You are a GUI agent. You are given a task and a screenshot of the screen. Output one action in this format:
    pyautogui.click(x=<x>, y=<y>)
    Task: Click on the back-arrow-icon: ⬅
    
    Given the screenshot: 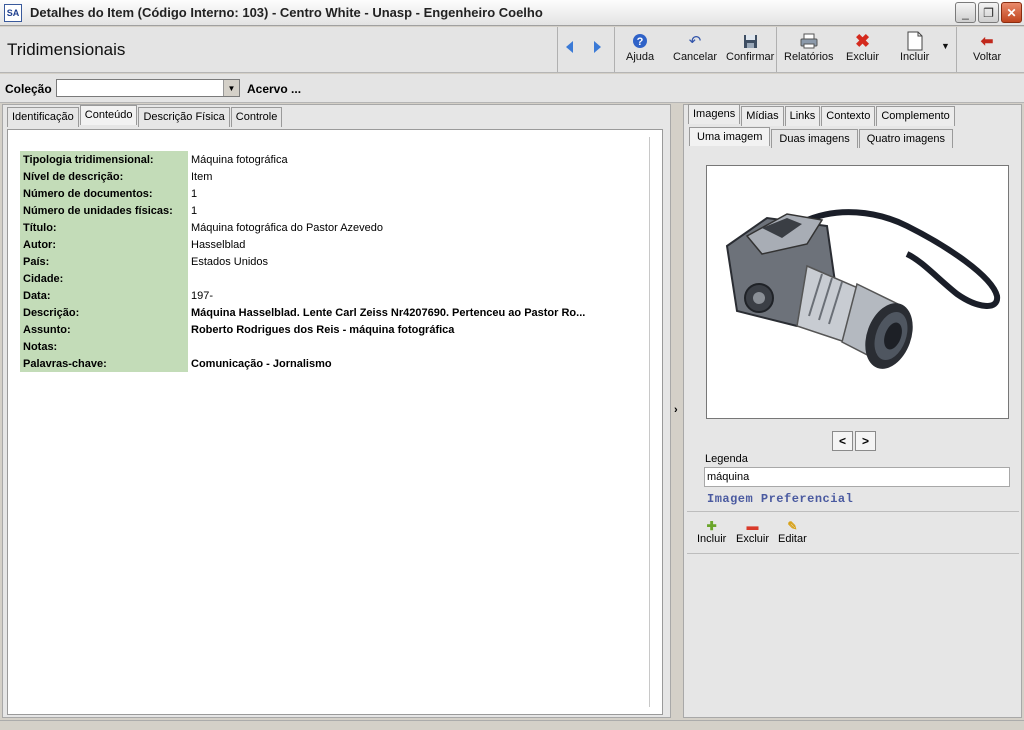 What is the action you would take?
    pyautogui.click(x=987, y=41)
    